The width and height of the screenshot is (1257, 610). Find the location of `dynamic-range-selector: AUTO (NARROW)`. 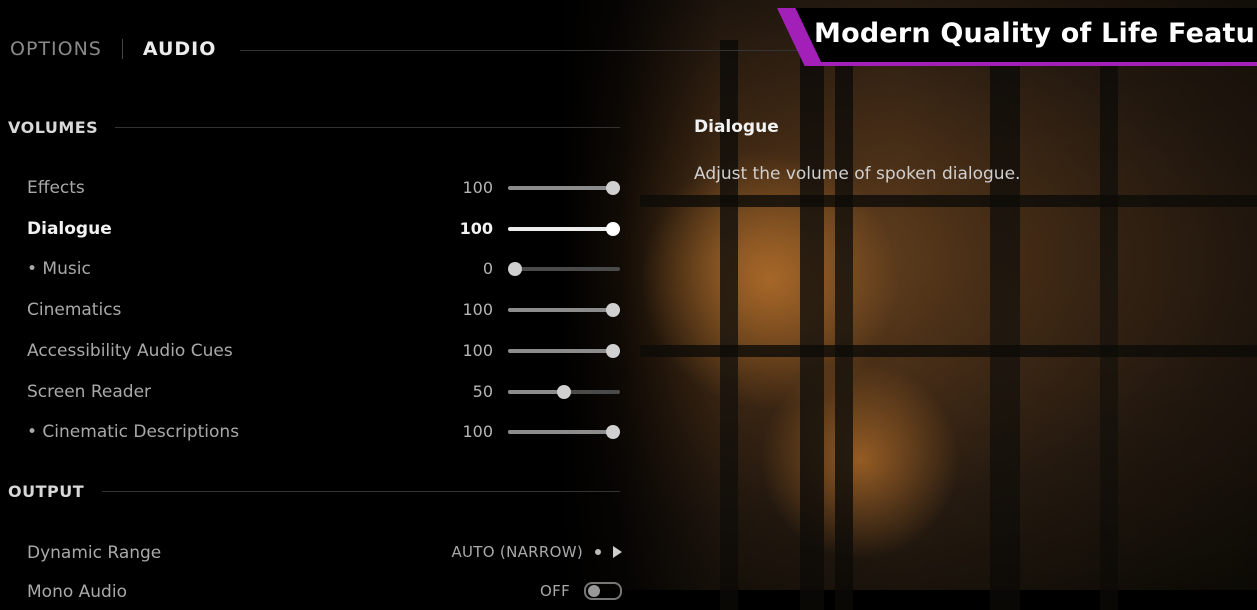

dynamic-range-selector: AUTO (NARROW) is located at coordinates (536, 552).